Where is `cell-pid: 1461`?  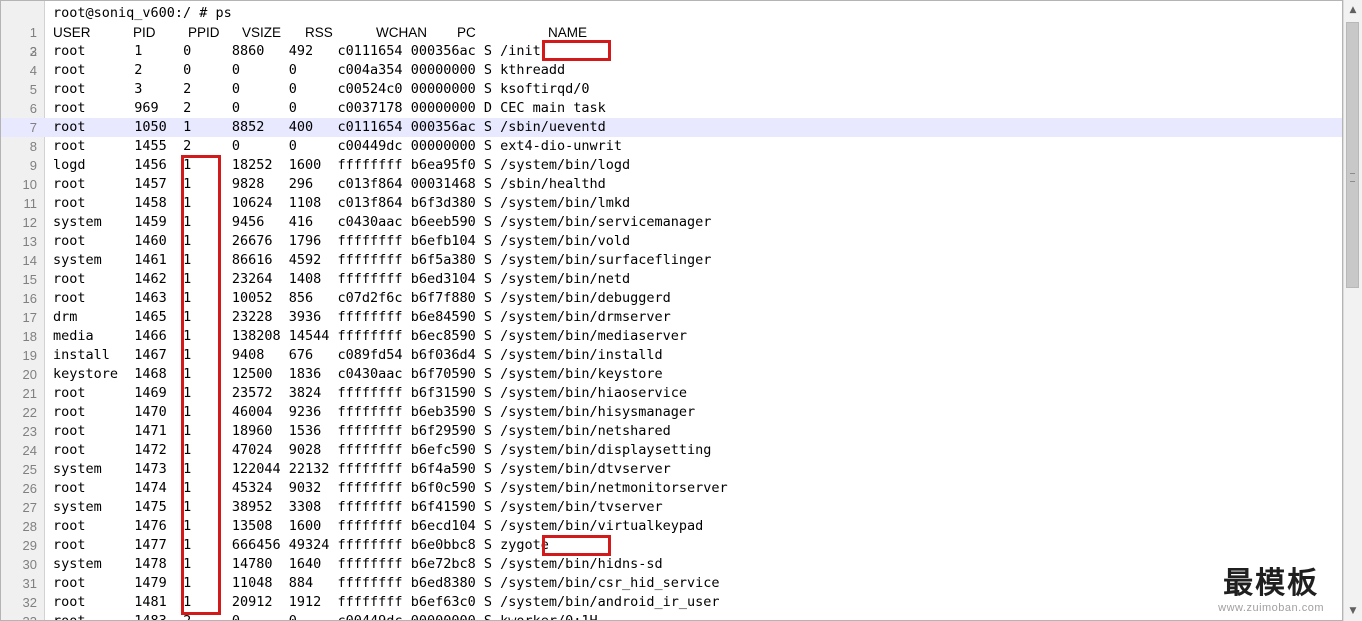
cell-pid: 1461 is located at coordinates (159, 260).